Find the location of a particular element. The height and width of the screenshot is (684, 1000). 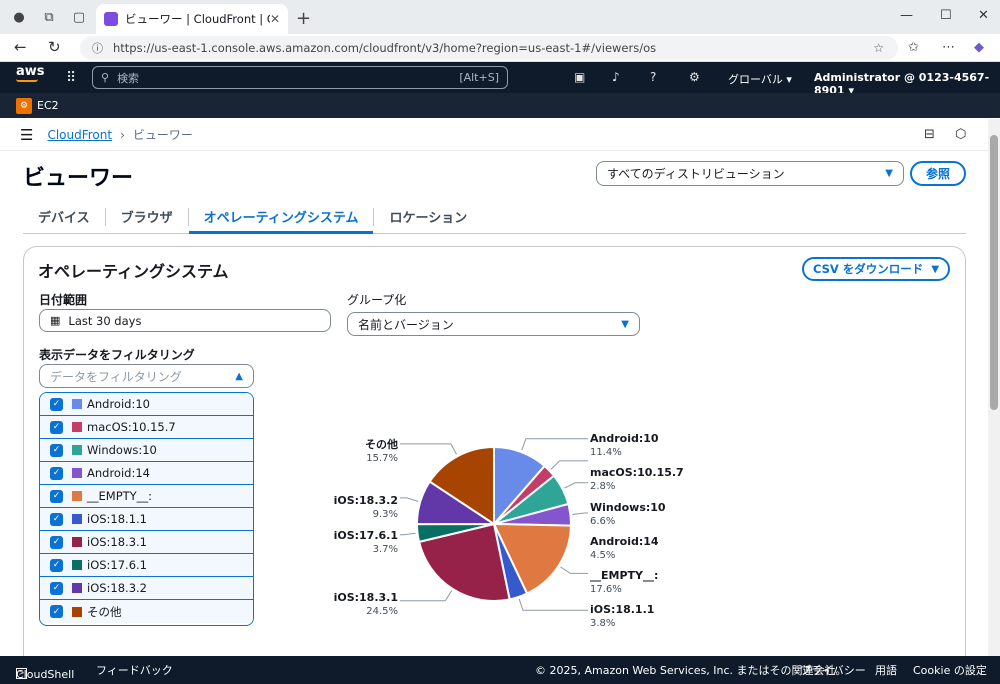

side-nav-menu-icon: ☰ is located at coordinates (26, 135).